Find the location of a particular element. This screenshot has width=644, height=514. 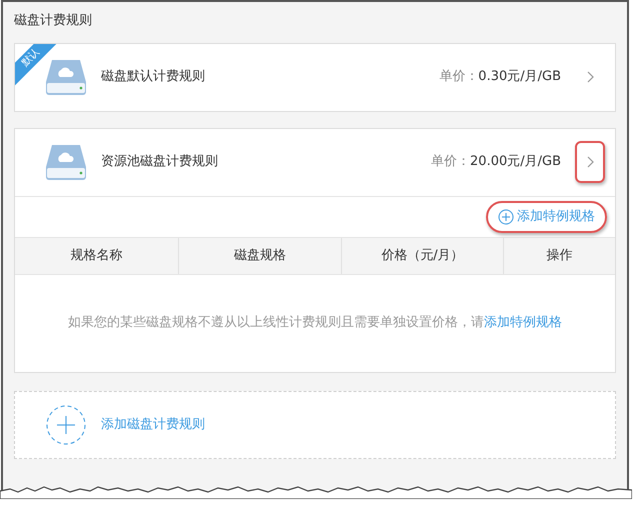

empty-message: 如果您的某些磁盘规格不遵从以上线性计费规则且需要单独设置价格，请 is located at coordinates (276, 323).